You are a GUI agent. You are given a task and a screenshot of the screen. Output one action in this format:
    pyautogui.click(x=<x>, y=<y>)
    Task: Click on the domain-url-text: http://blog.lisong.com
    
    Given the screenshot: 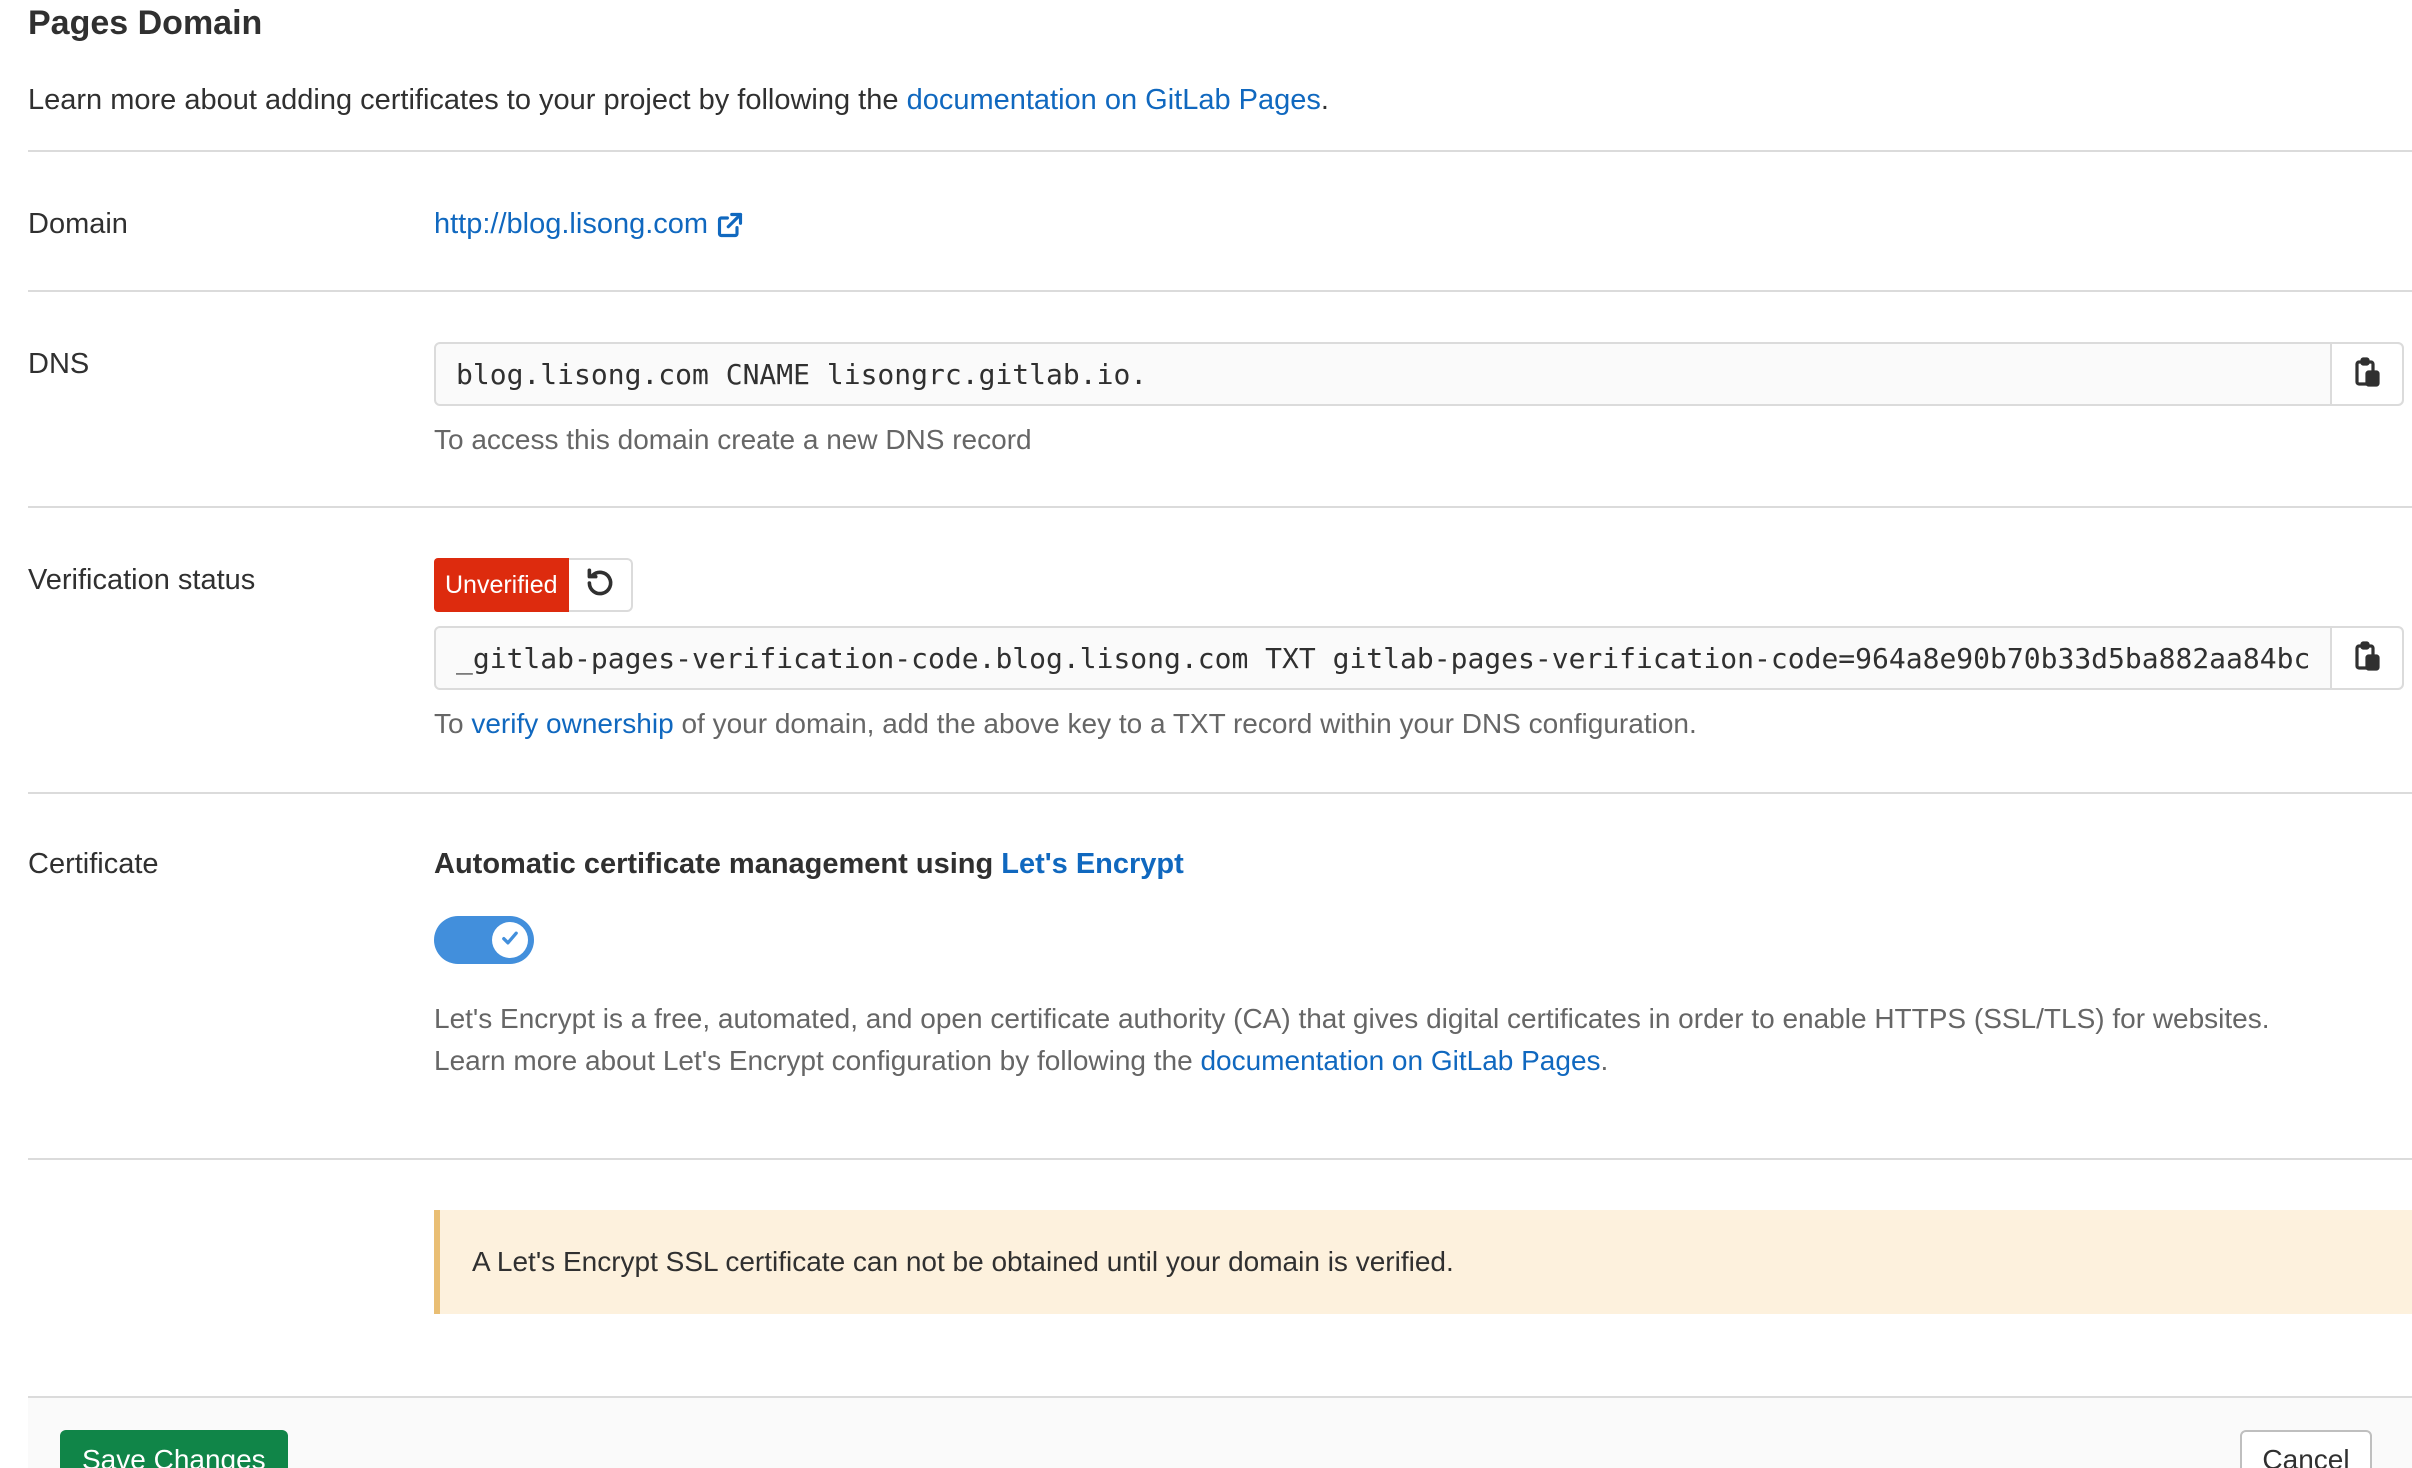 What is the action you would take?
    pyautogui.click(x=571, y=224)
    